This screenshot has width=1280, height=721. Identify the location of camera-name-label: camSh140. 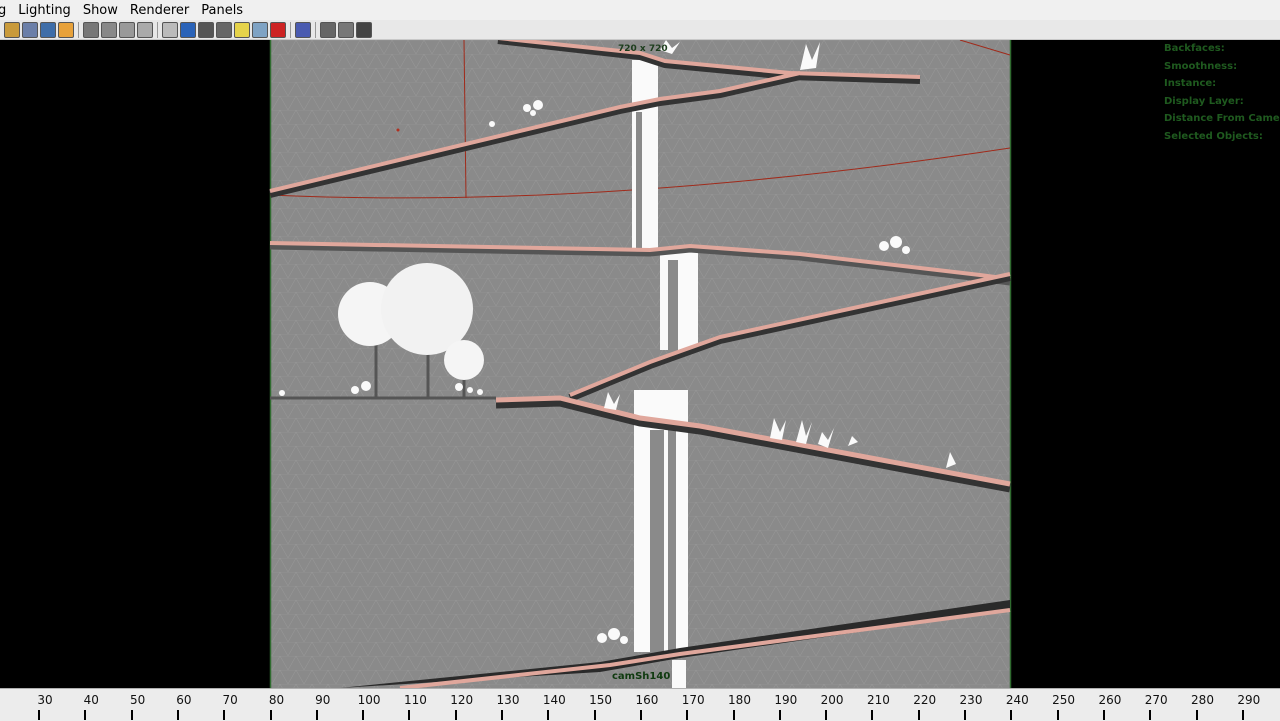
(641, 676).